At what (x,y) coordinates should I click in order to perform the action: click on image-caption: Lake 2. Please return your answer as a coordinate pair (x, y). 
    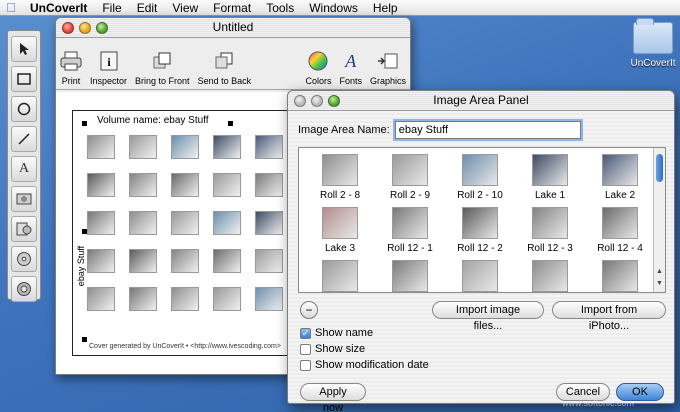
    Looking at the image, I should click on (620, 195).